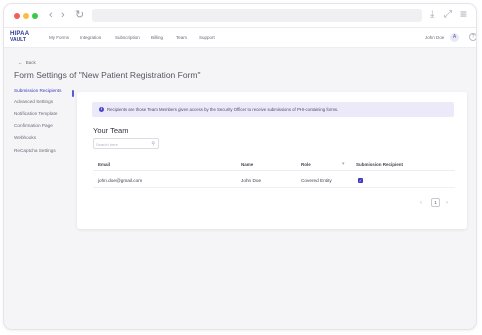  Describe the element at coordinates (63, 15) in the screenshot. I see `forward-arrow-icon: ›` at that location.